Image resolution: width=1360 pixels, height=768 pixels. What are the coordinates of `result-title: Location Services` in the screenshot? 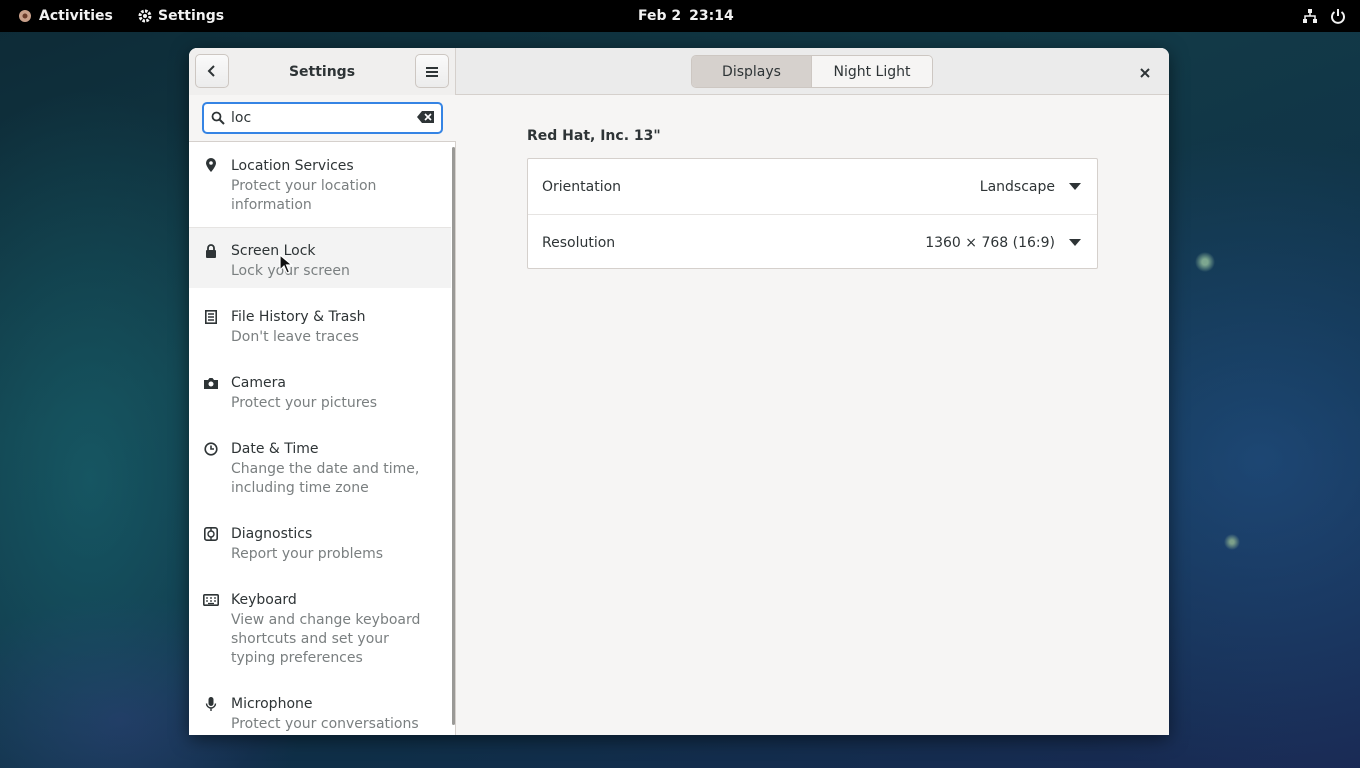 It's located at (292, 166).